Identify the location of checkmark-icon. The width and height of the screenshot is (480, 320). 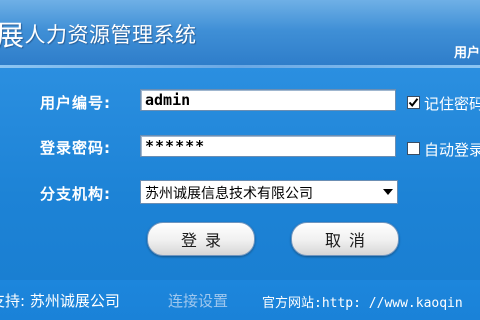
(413, 103).